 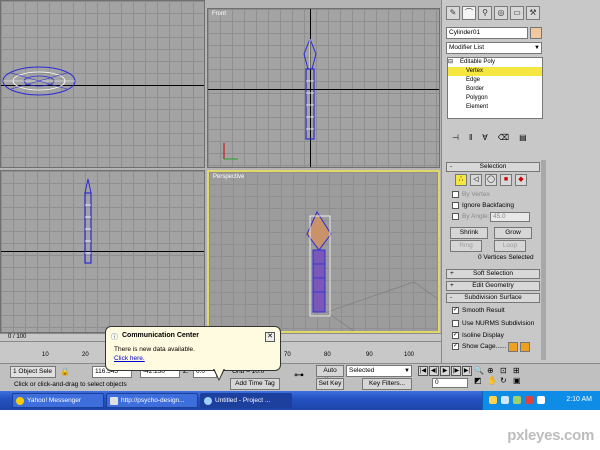 I want to click on modifier-list-label: Modifier List, so click(x=467, y=47).